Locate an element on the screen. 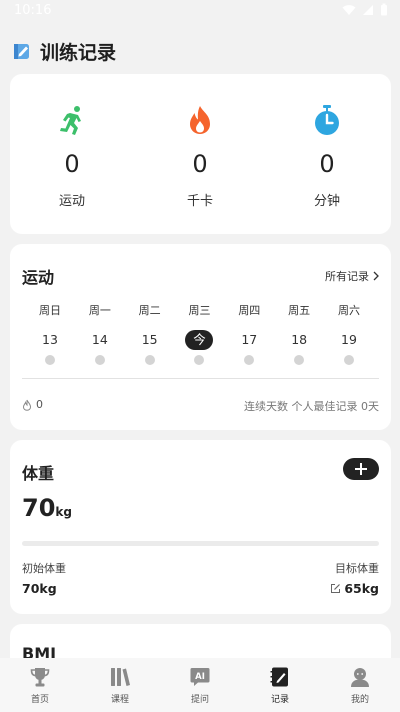  best-record-text: 连续天数 个人最佳记录 0天 is located at coordinates (311, 406).